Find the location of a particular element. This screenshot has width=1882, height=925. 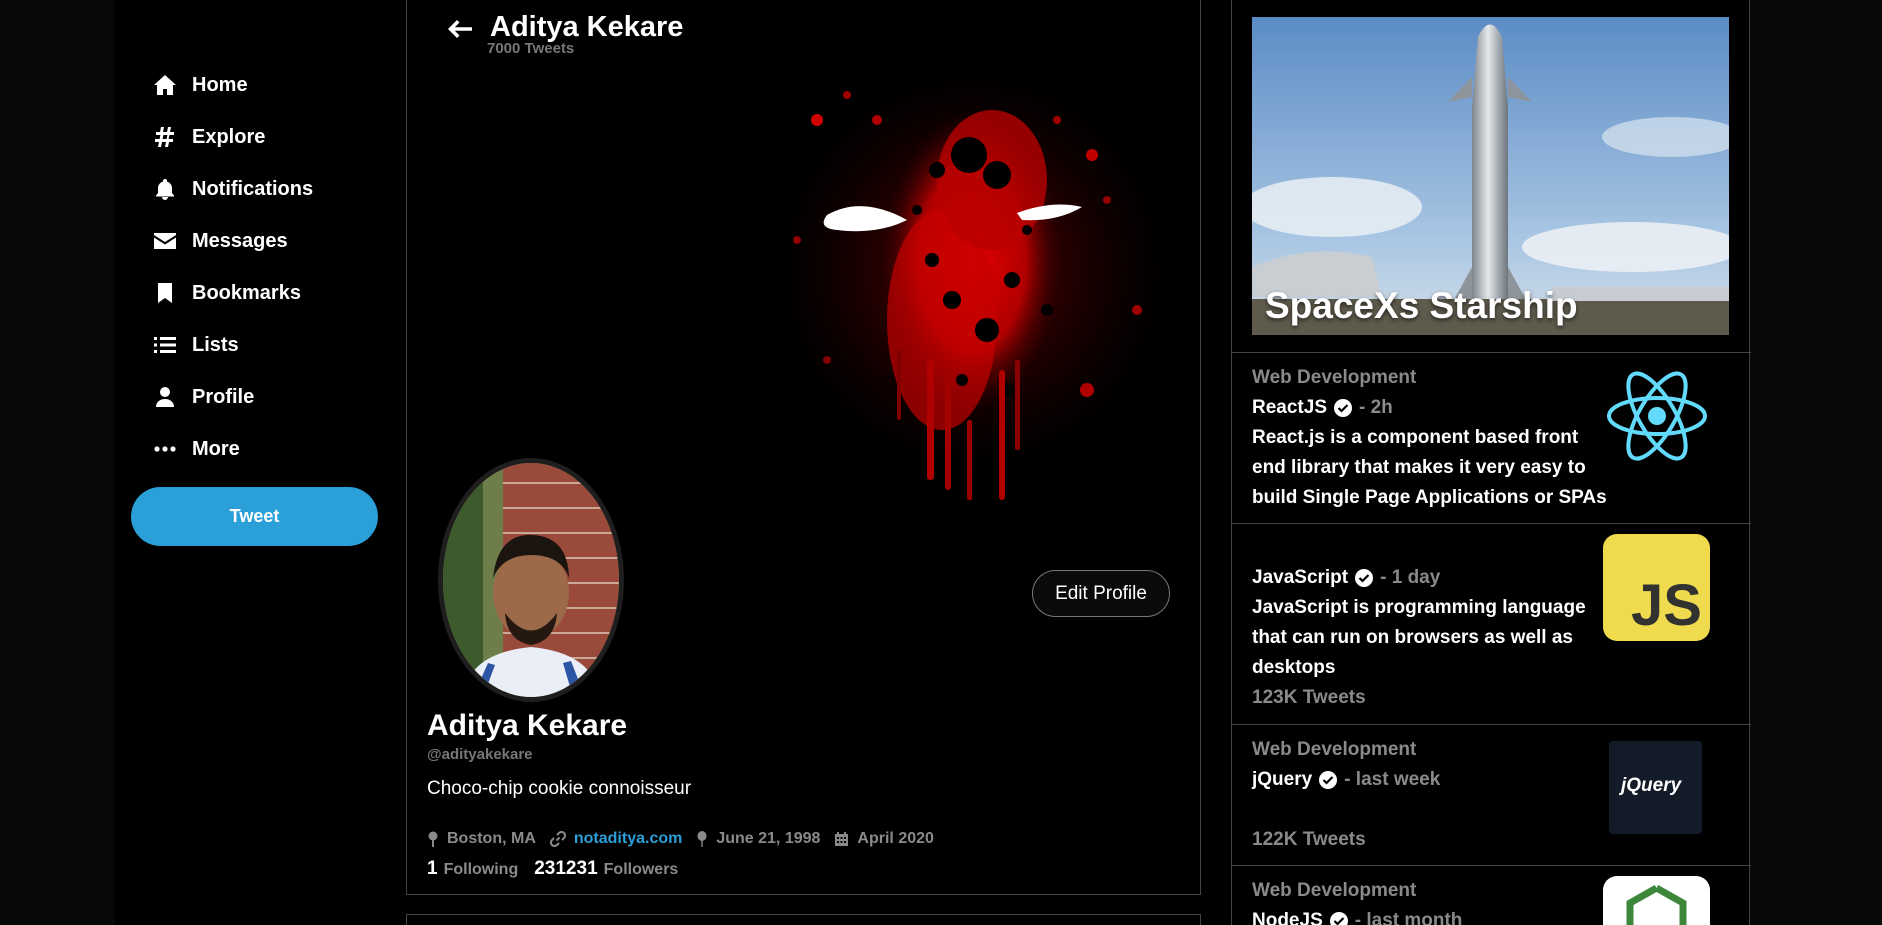

home-icon is located at coordinates (165, 85).